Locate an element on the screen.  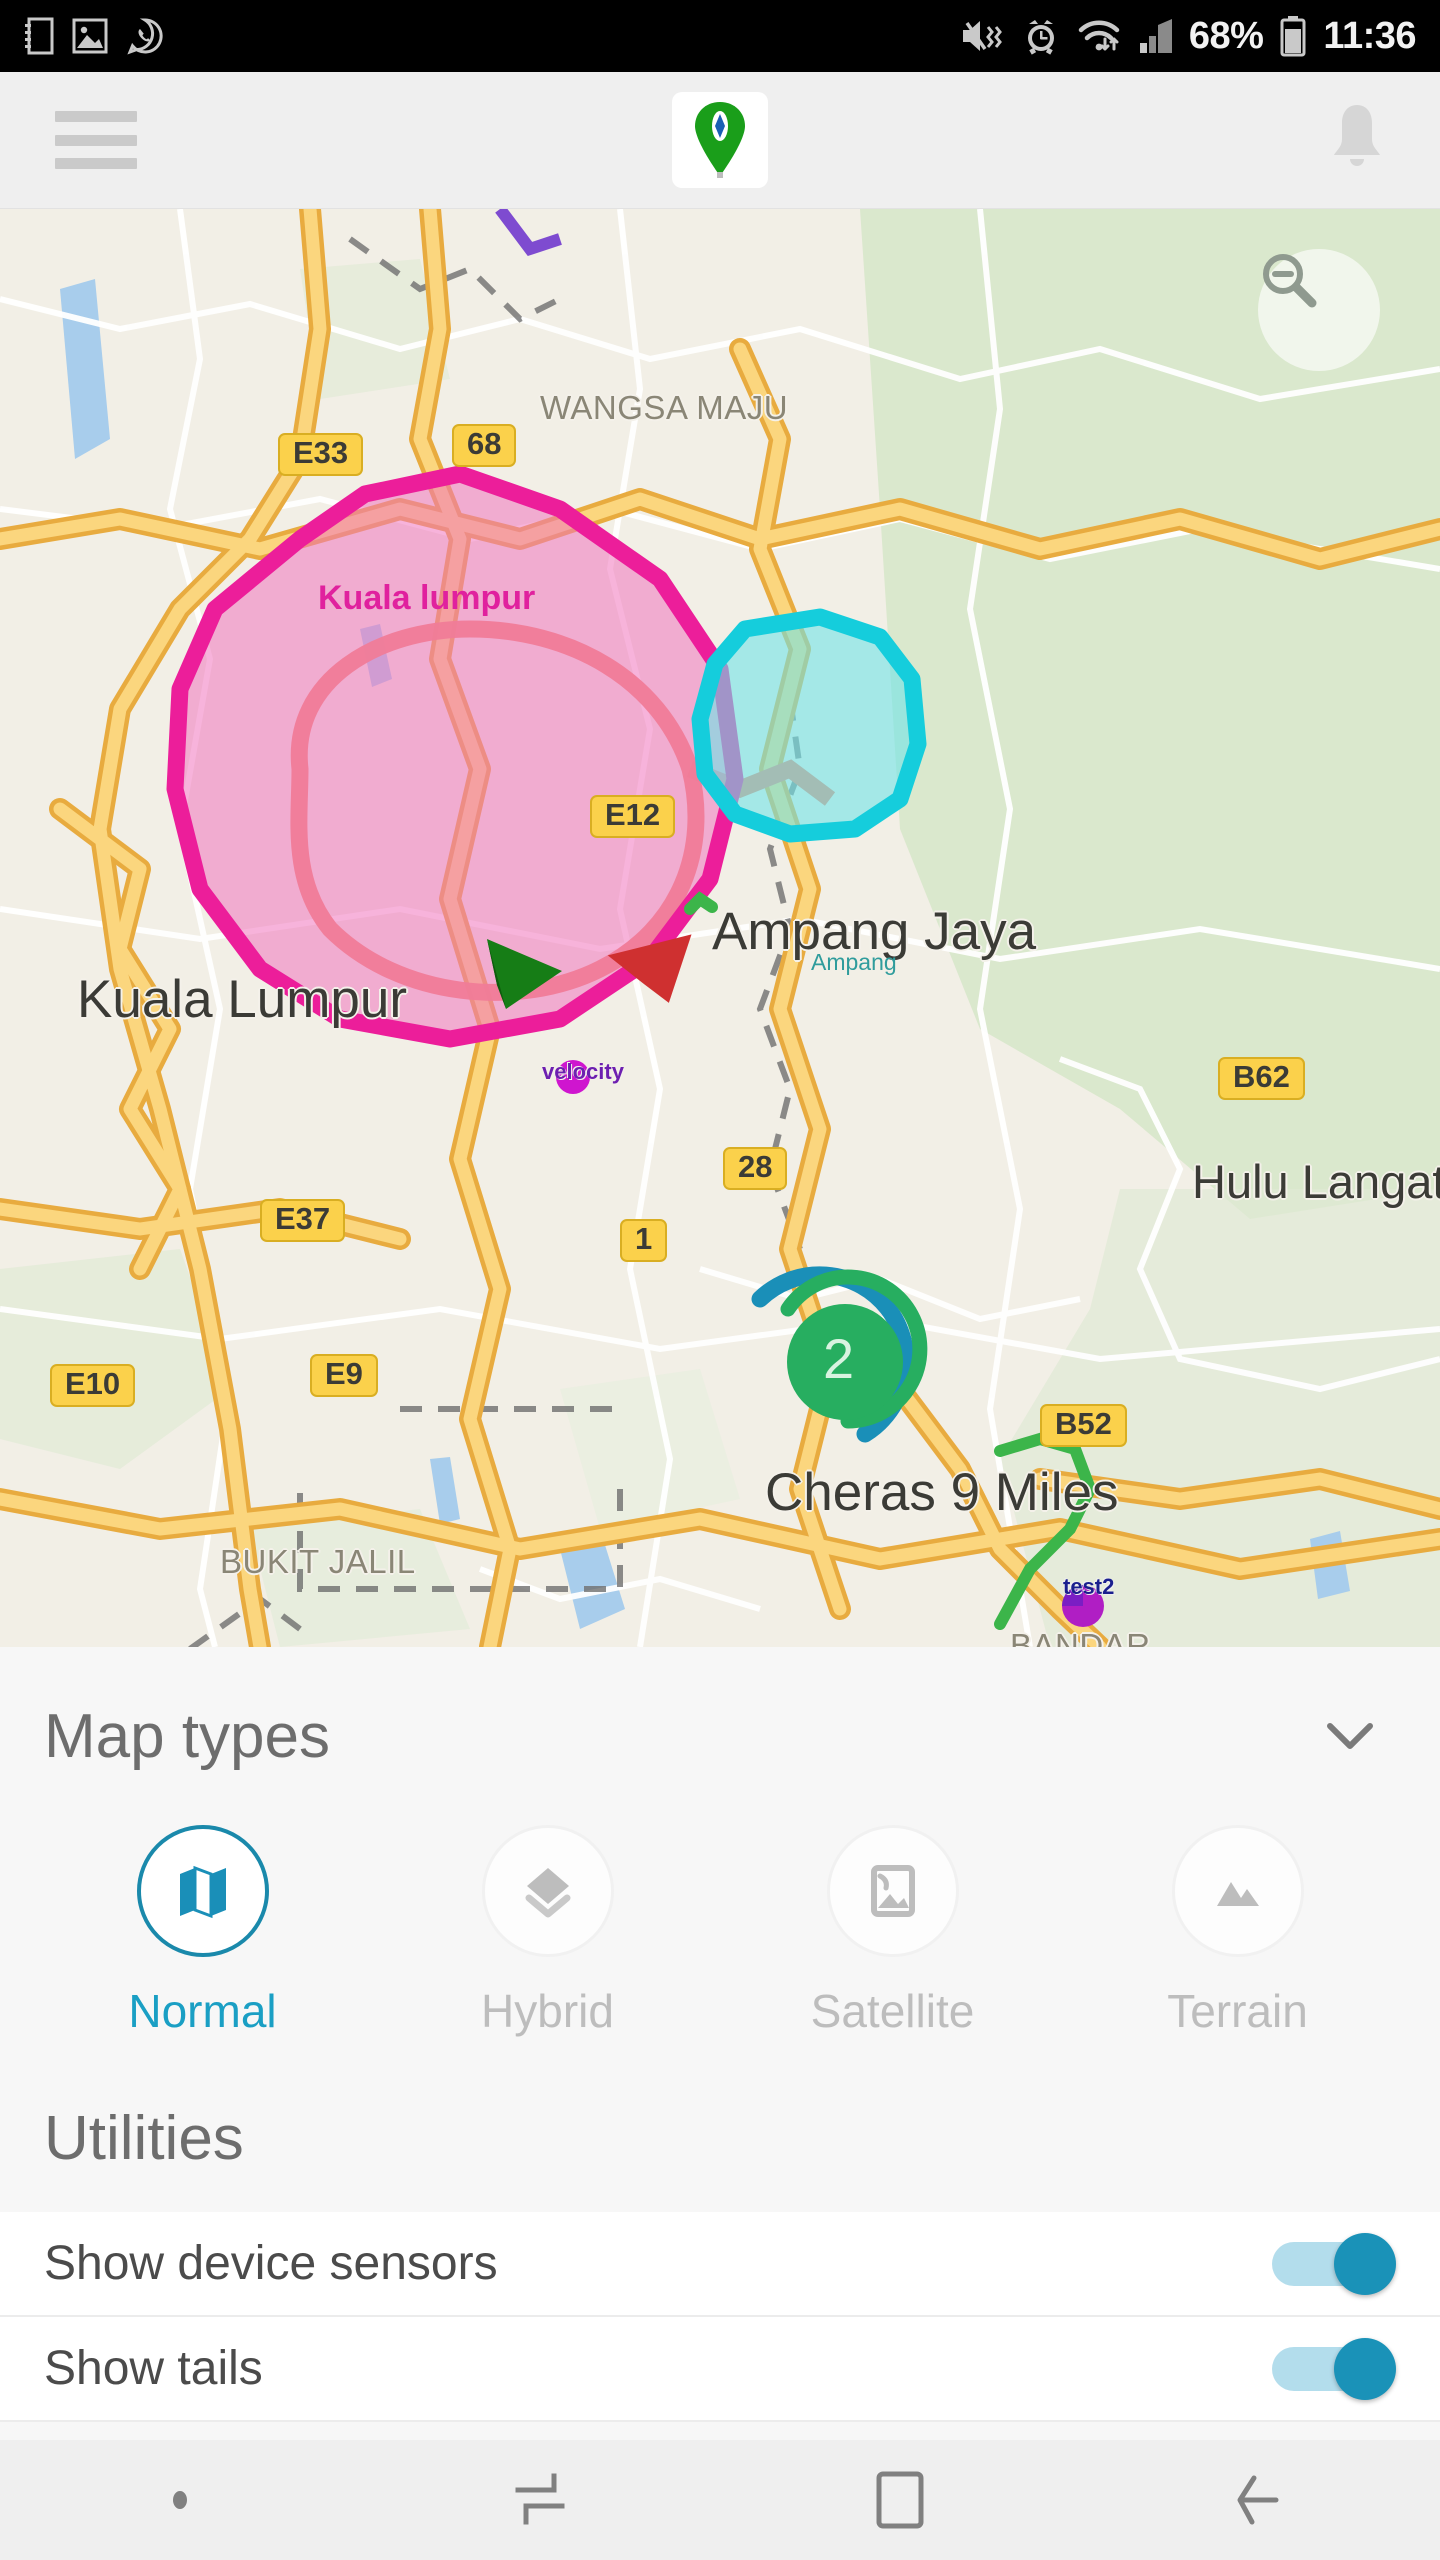
gallery-icon is located at coordinates (90, 36).